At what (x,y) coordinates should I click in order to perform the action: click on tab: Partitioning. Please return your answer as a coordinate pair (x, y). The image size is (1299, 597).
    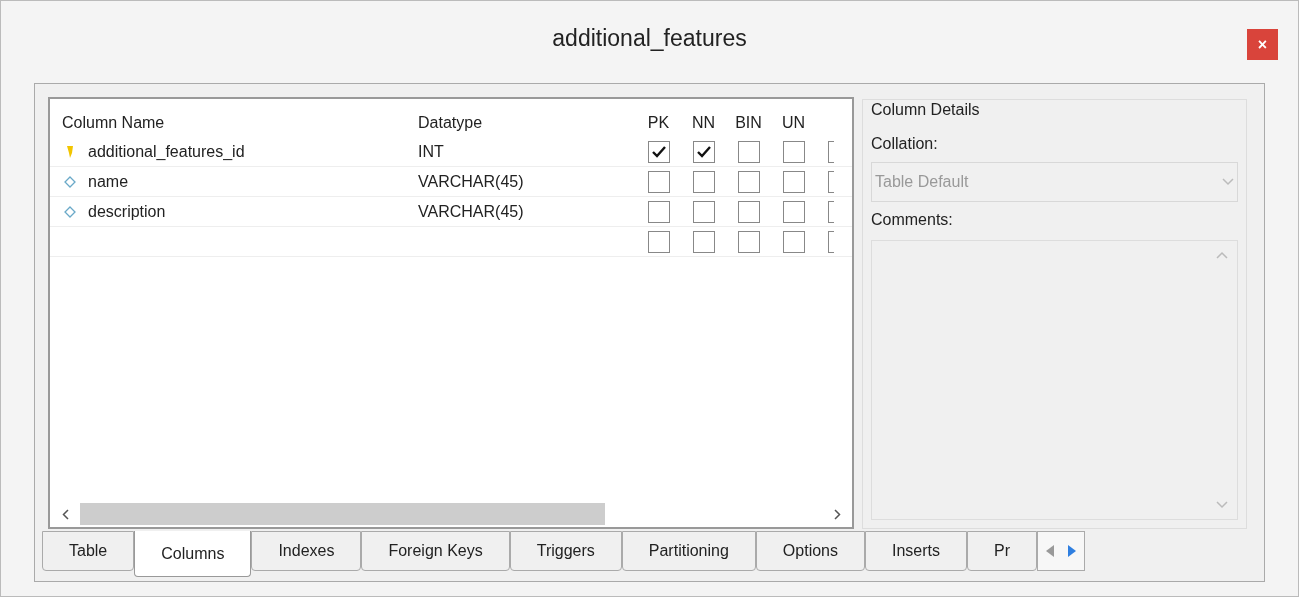
    Looking at the image, I should click on (688, 551).